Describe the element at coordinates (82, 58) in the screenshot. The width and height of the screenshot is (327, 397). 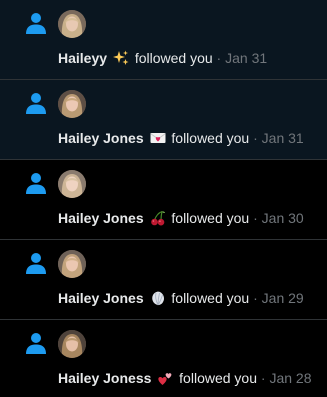
I see `user-name: Haileyy` at that location.